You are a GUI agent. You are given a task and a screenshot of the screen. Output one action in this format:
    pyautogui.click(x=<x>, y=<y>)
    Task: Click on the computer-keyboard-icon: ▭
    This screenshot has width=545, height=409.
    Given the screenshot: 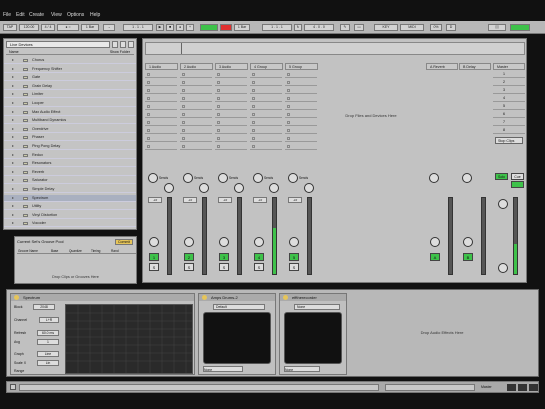 What is the action you would take?
    pyautogui.click(x=359, y=27)
    